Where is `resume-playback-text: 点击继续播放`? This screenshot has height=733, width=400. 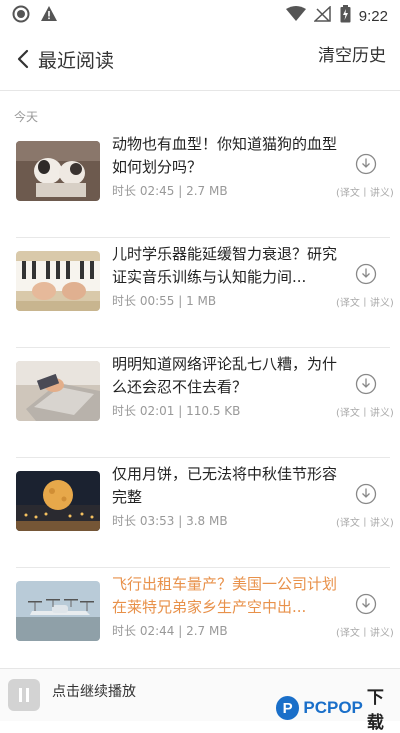 resume-playback-text: 点击继续播放 is located at coordinates (94, 691).